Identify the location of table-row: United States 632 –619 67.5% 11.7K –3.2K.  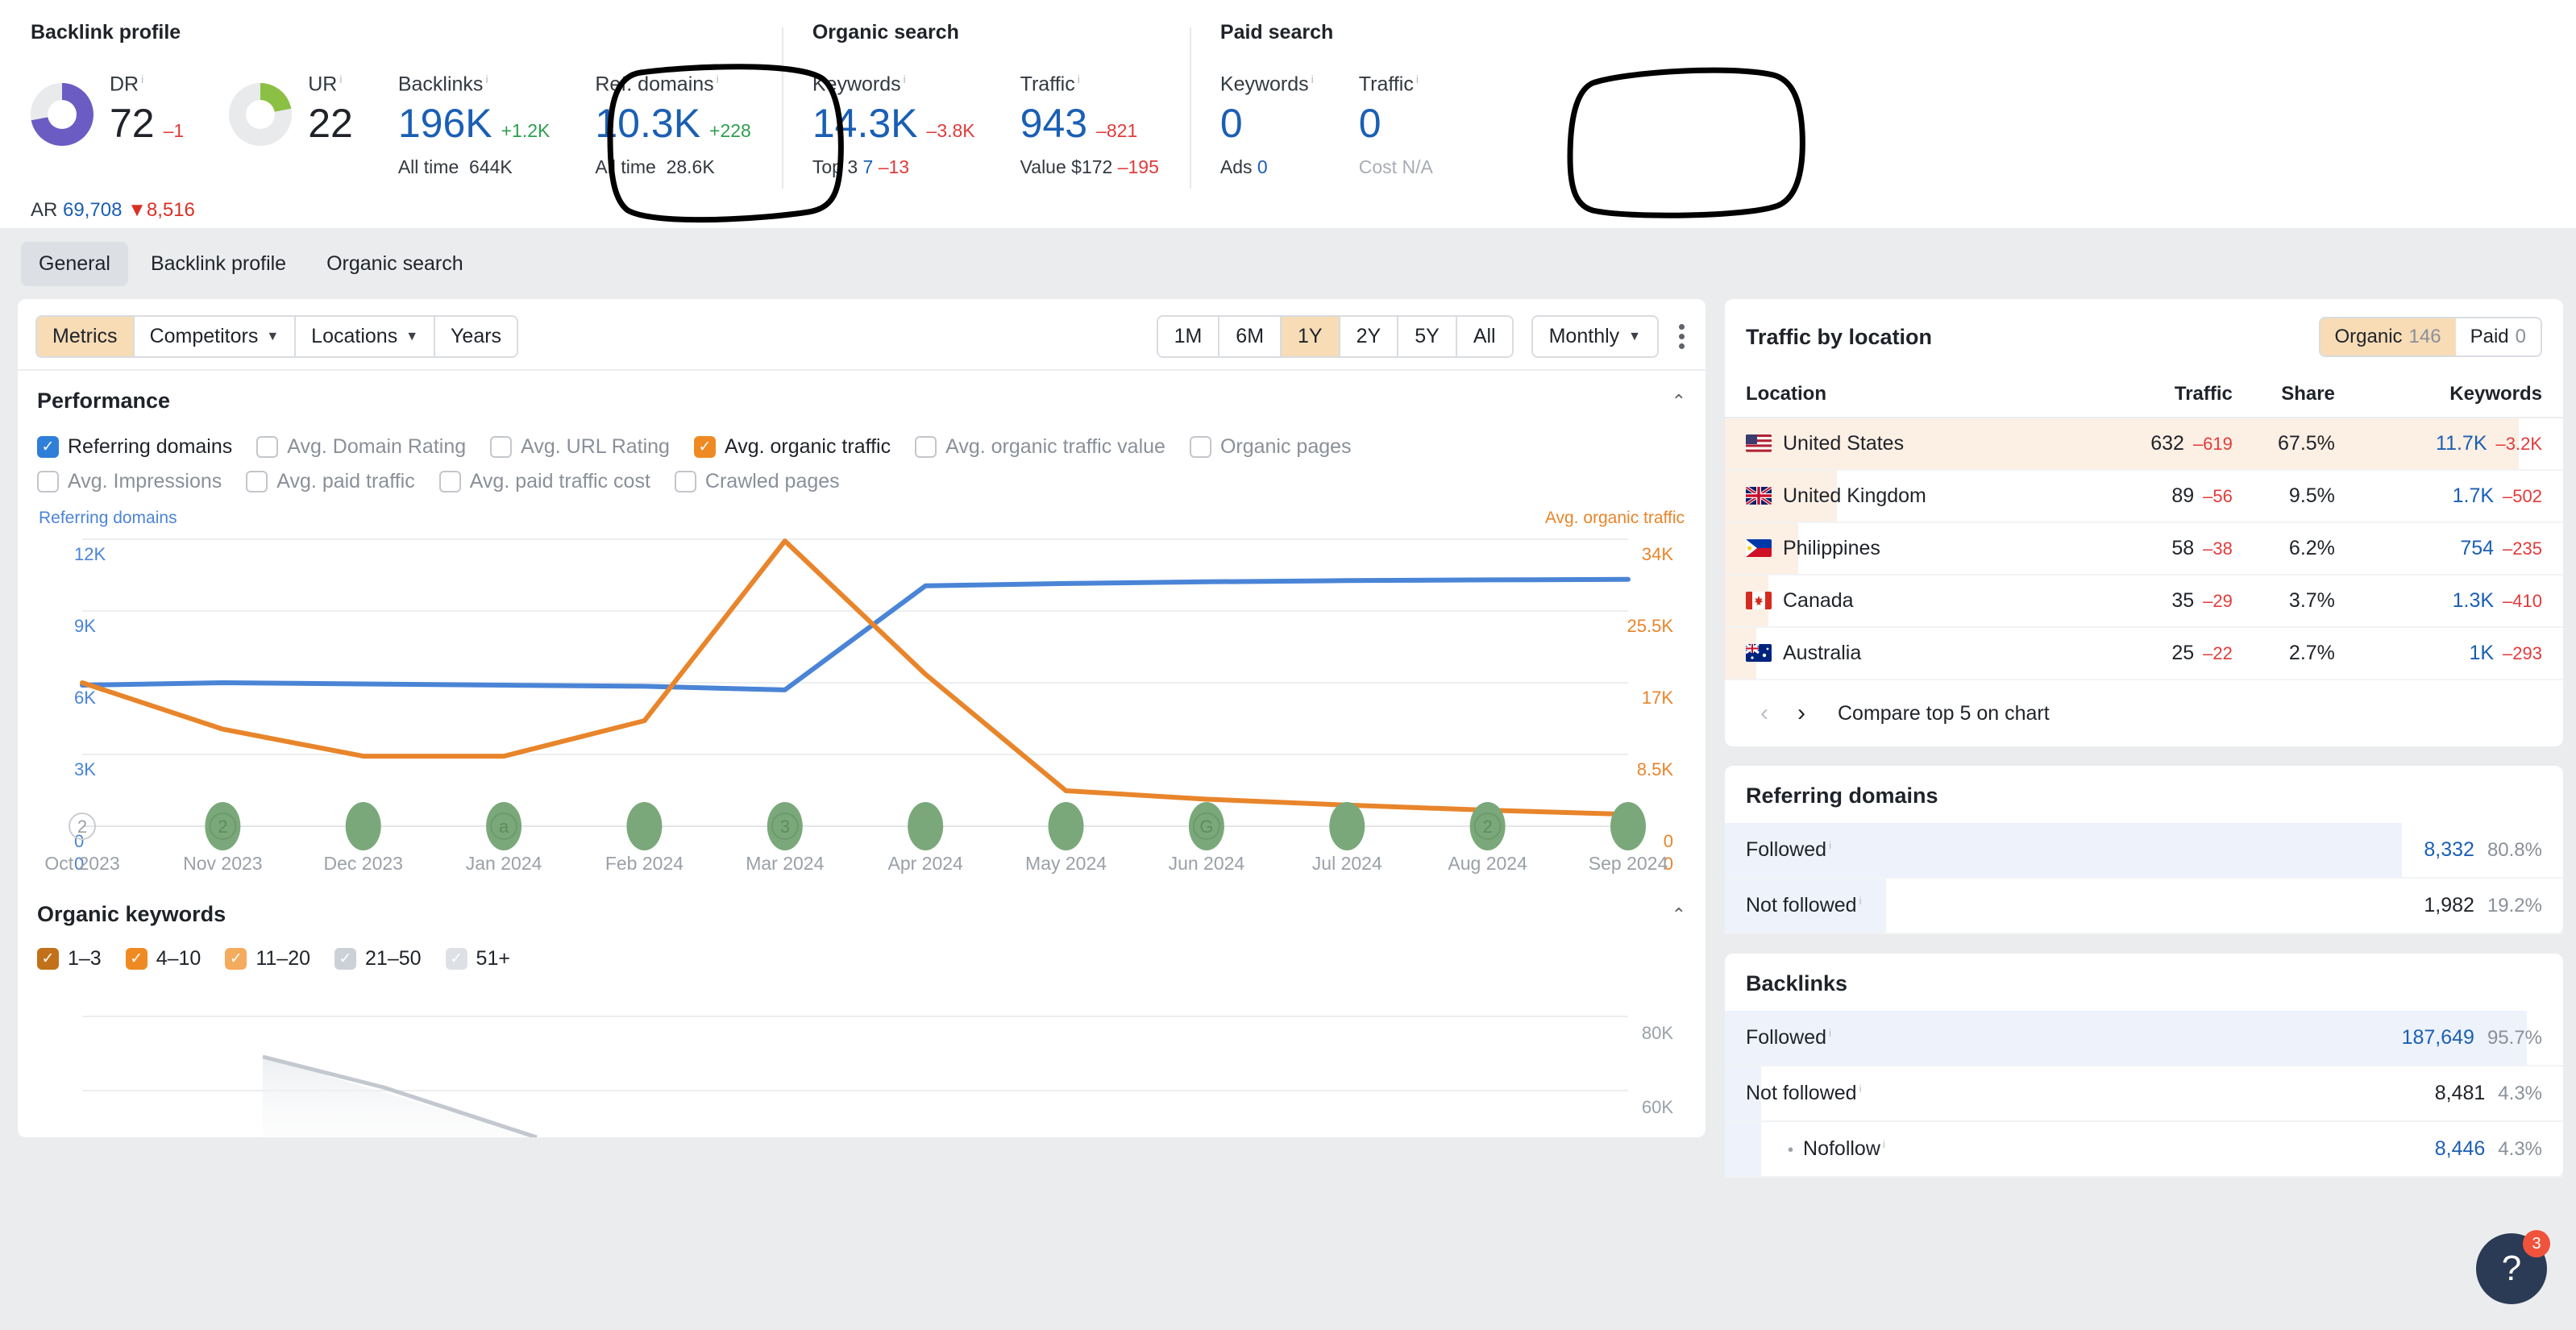
(2144, 444).